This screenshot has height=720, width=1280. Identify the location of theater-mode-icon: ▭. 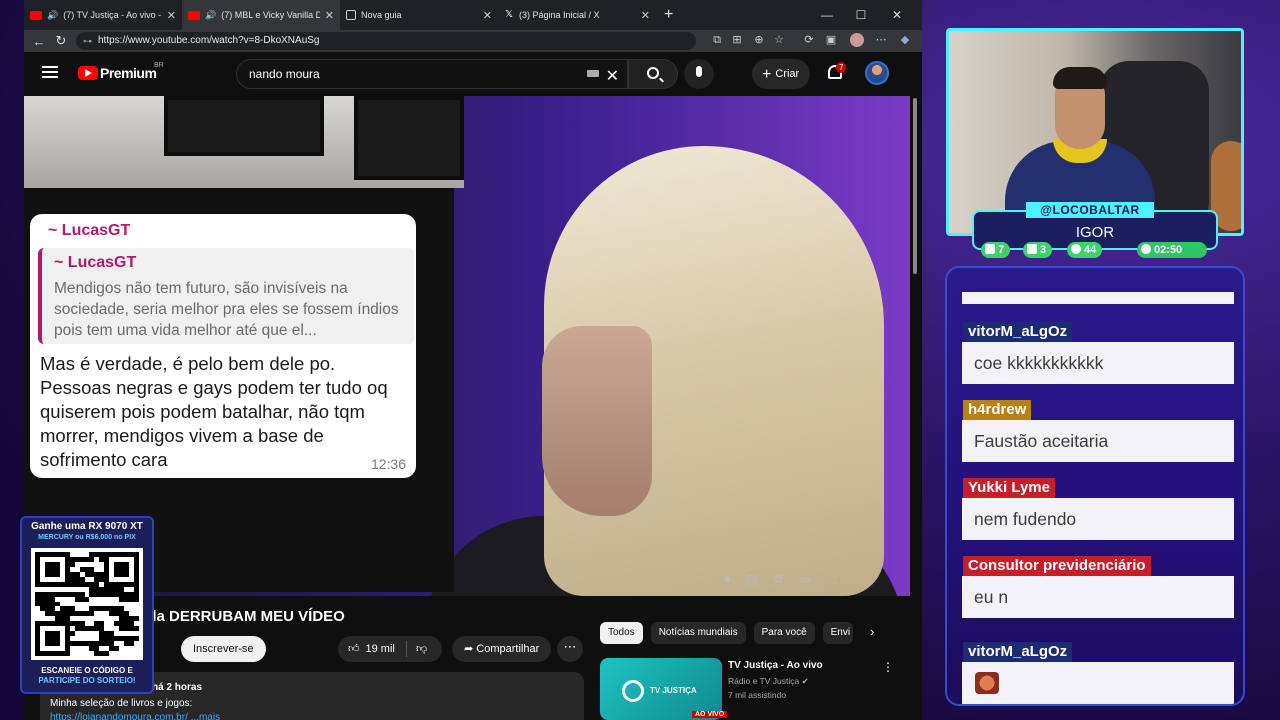
(805, 582).